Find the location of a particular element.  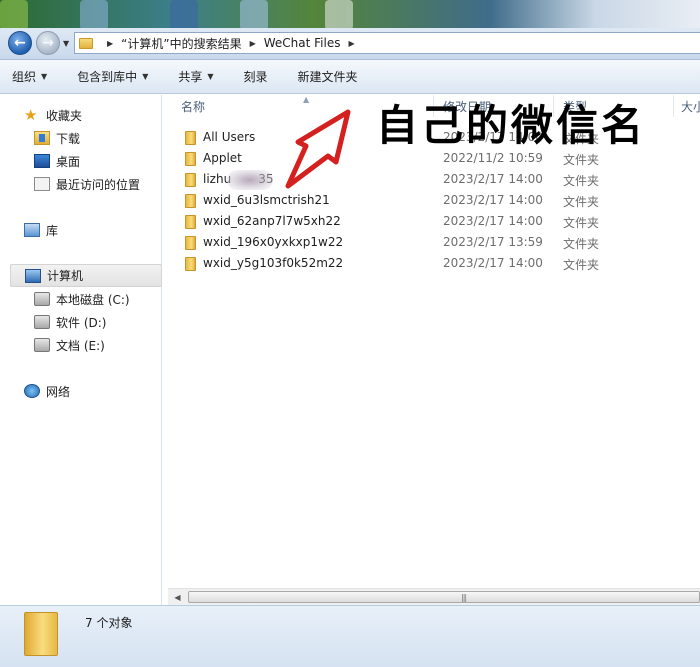

nav-desktop: 桌面 is located at coordinates (57, 161).